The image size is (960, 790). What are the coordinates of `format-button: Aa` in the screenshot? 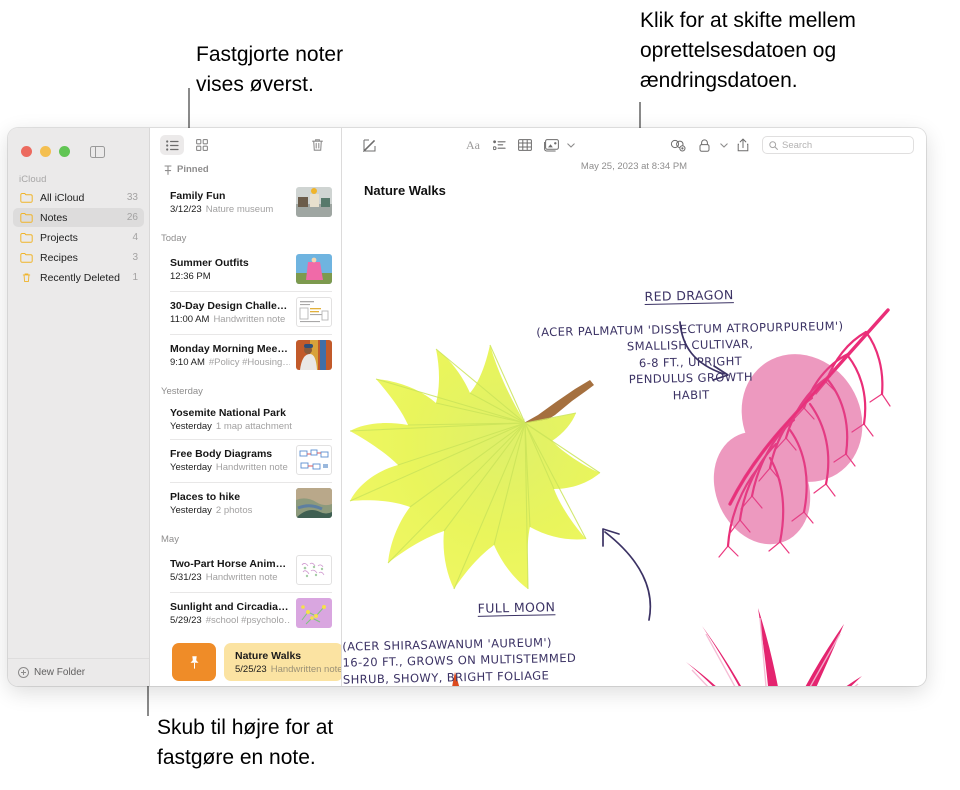 It's located at (473, 145).